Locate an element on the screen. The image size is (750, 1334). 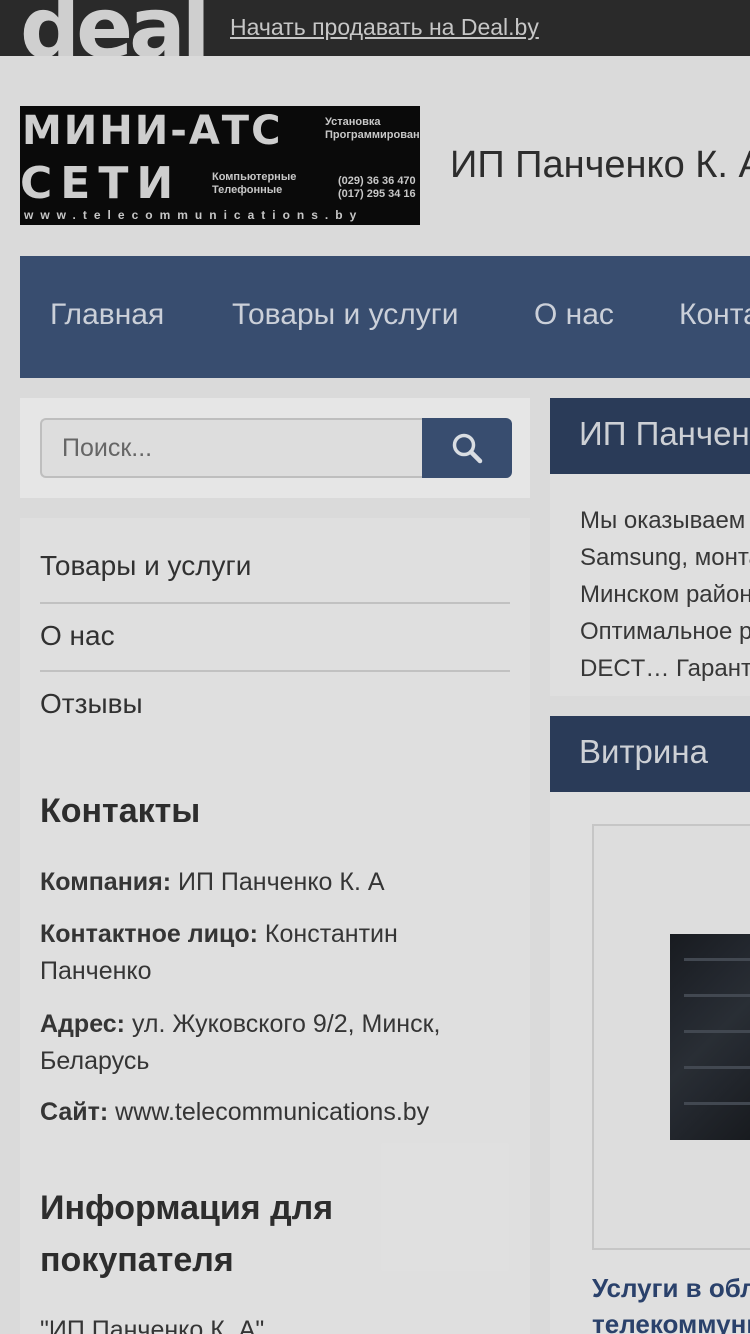
nav-item-contacts: Контакты is located at coordinates (714, 315).